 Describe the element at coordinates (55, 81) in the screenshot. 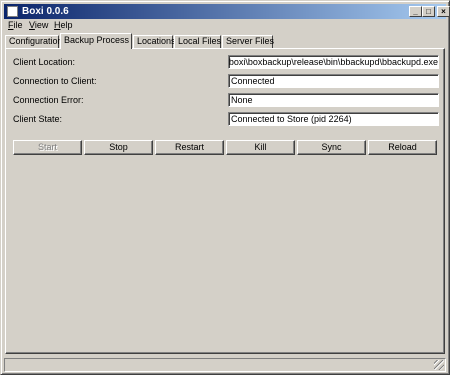

I see `connection-to-client-label: Connection to Client:` at that location.